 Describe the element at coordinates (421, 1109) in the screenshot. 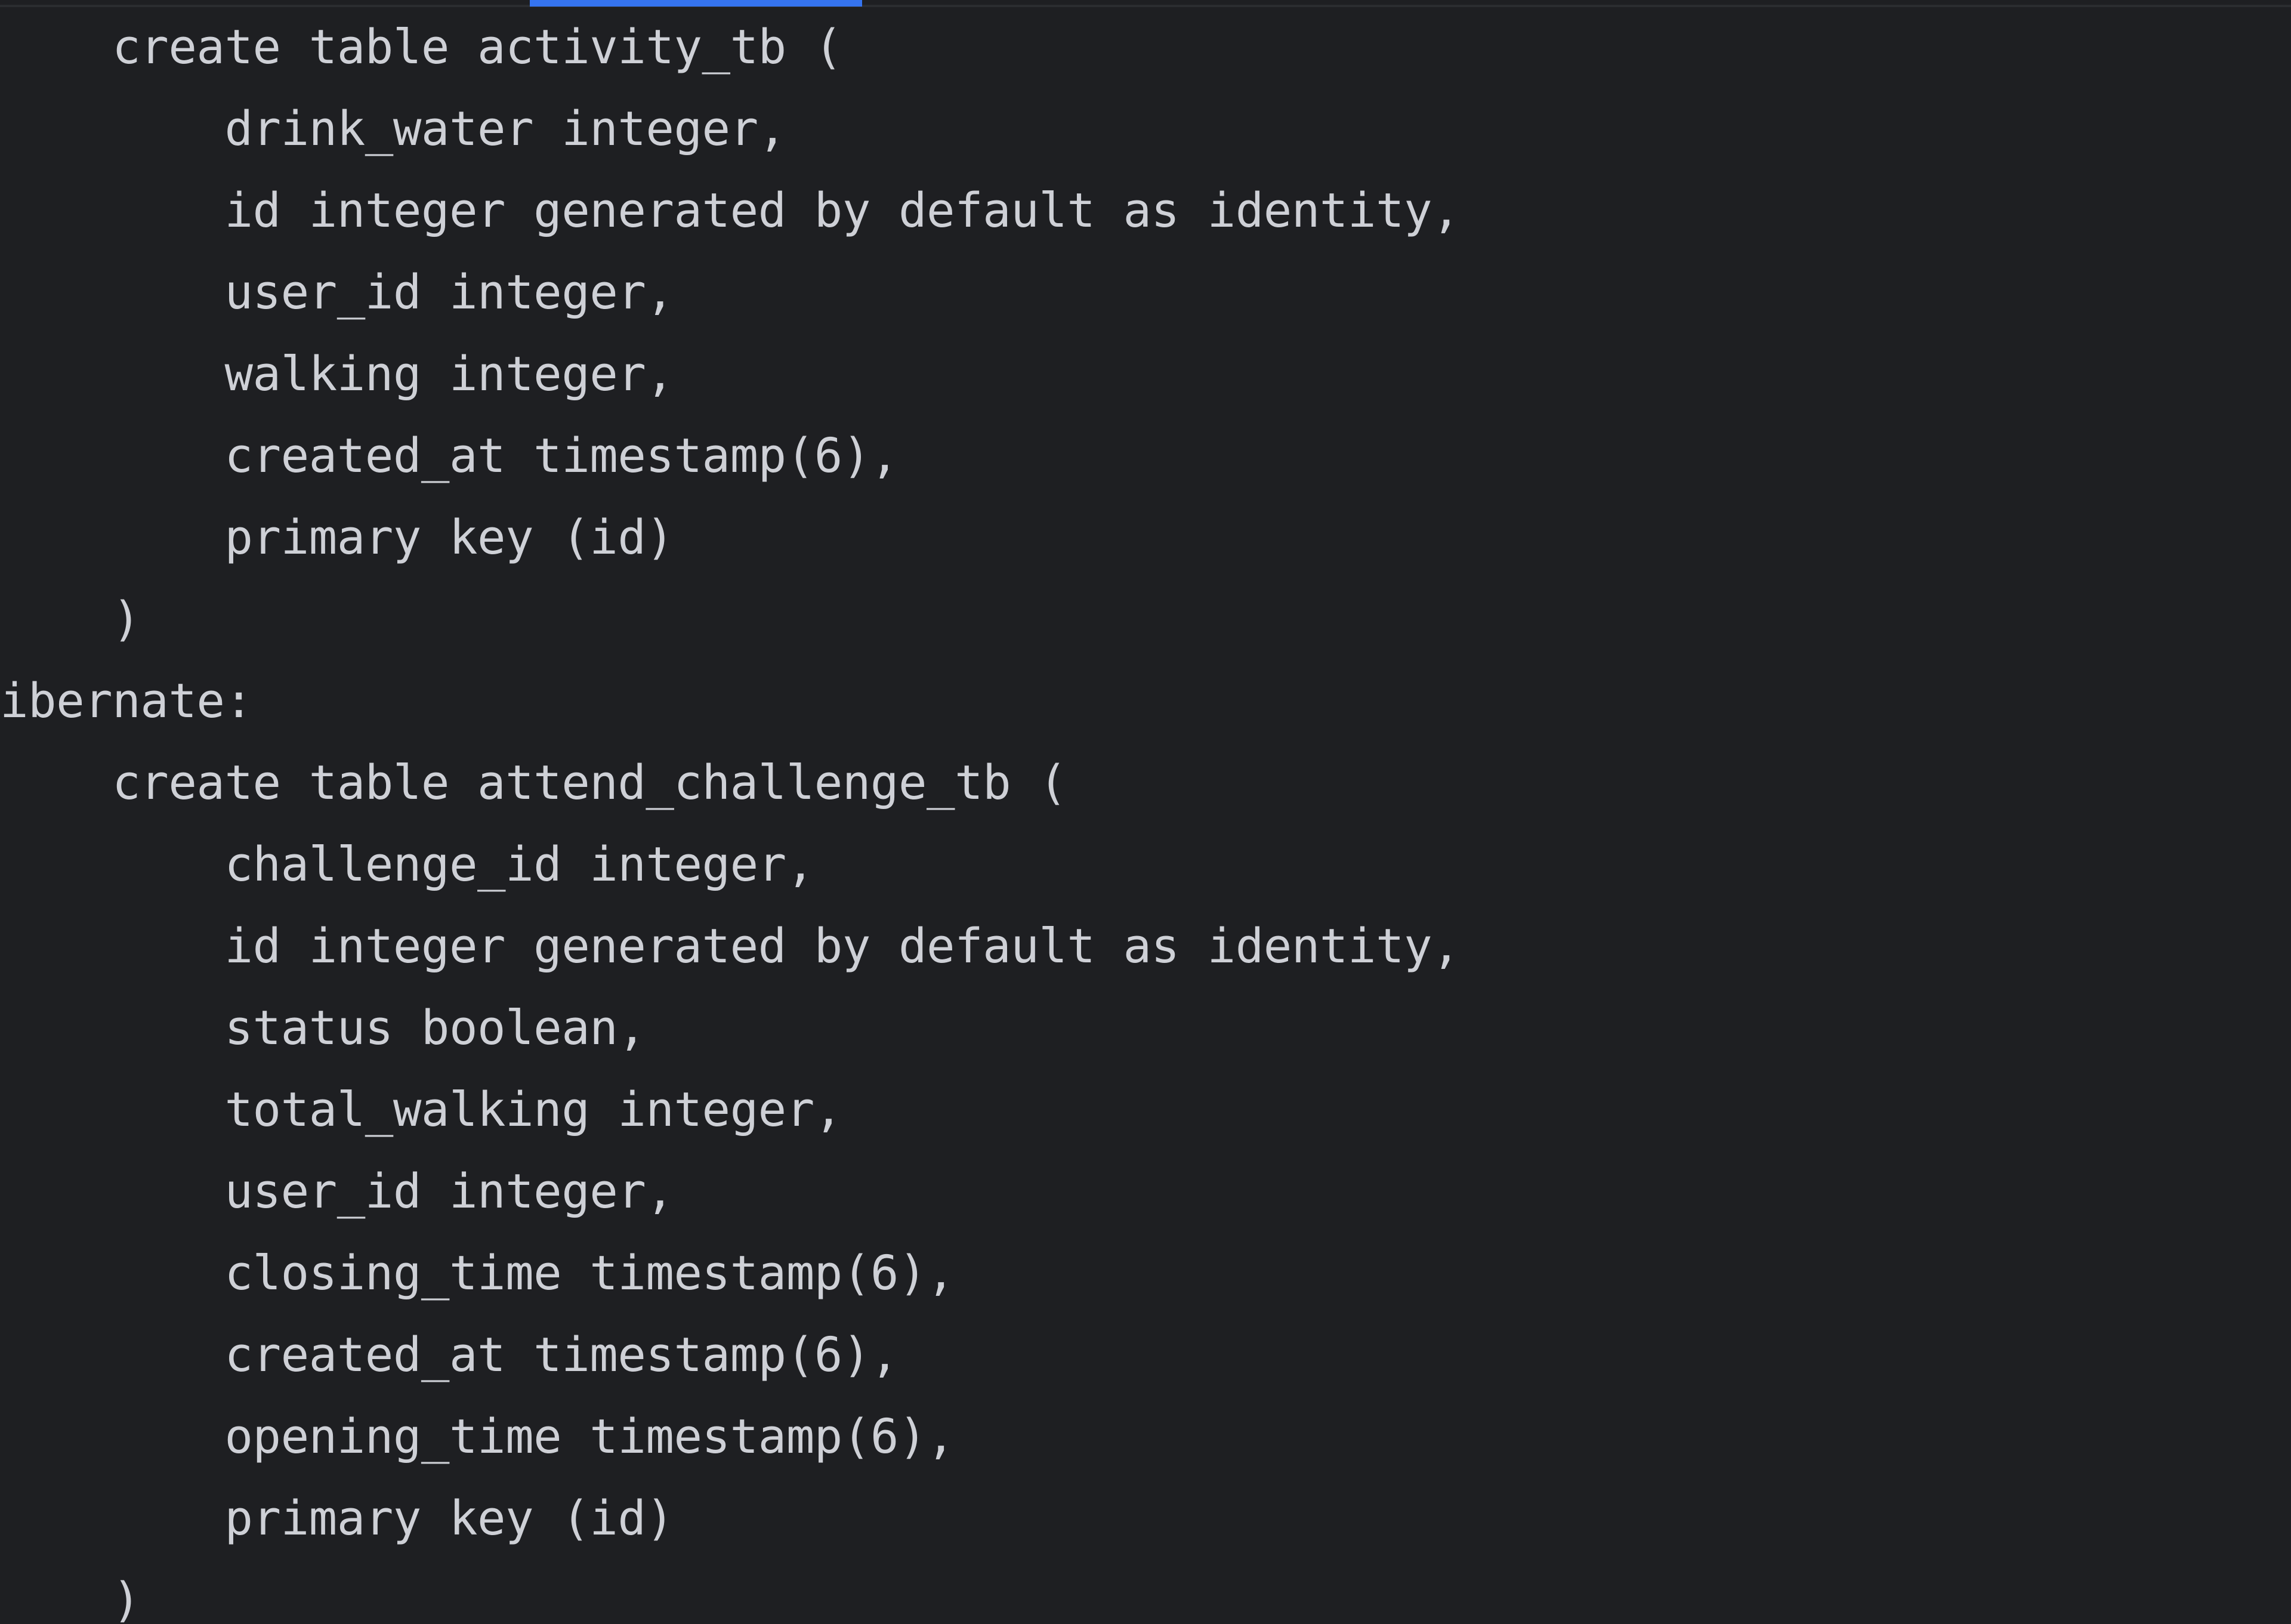

I see `console-line: total_walking integer,` at that location.